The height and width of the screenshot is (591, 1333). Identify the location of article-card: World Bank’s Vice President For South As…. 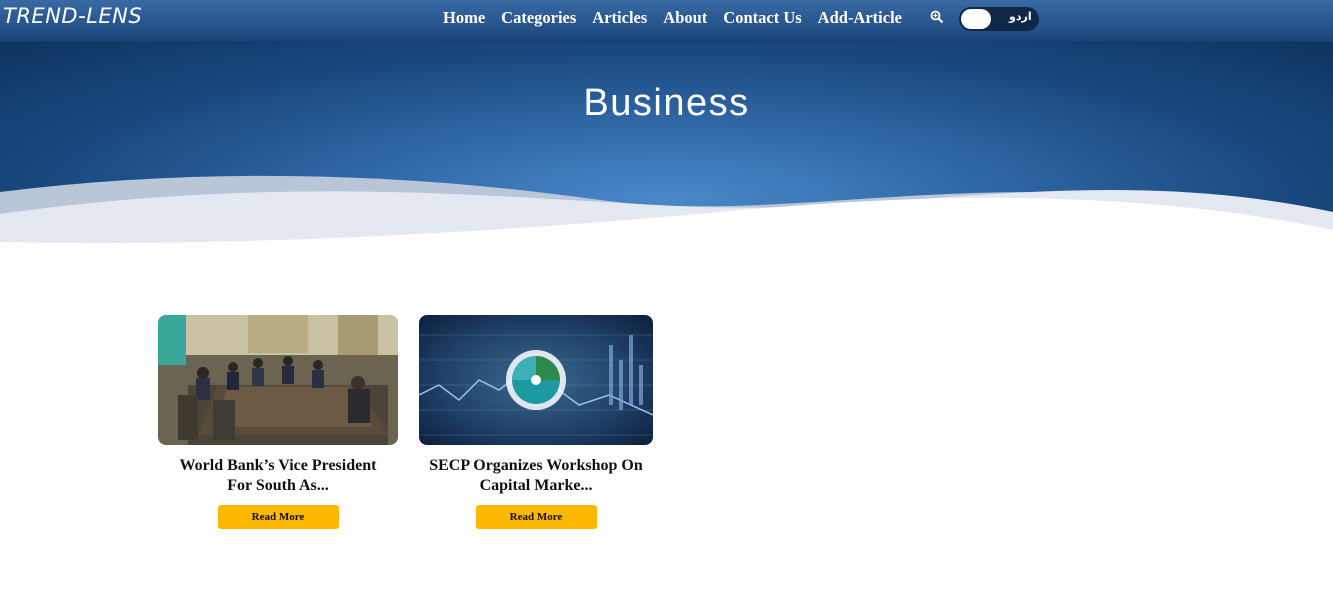
(278, 422).